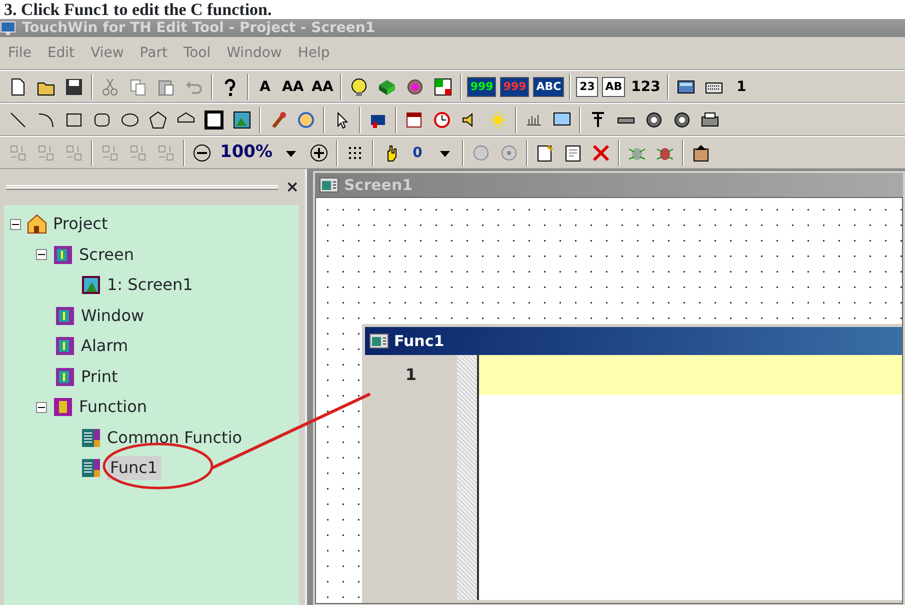 The width and height of the screenshot is (905, 605). I want to click on caption: 3. Click Func1 to edit the C function., so click(138, 9).